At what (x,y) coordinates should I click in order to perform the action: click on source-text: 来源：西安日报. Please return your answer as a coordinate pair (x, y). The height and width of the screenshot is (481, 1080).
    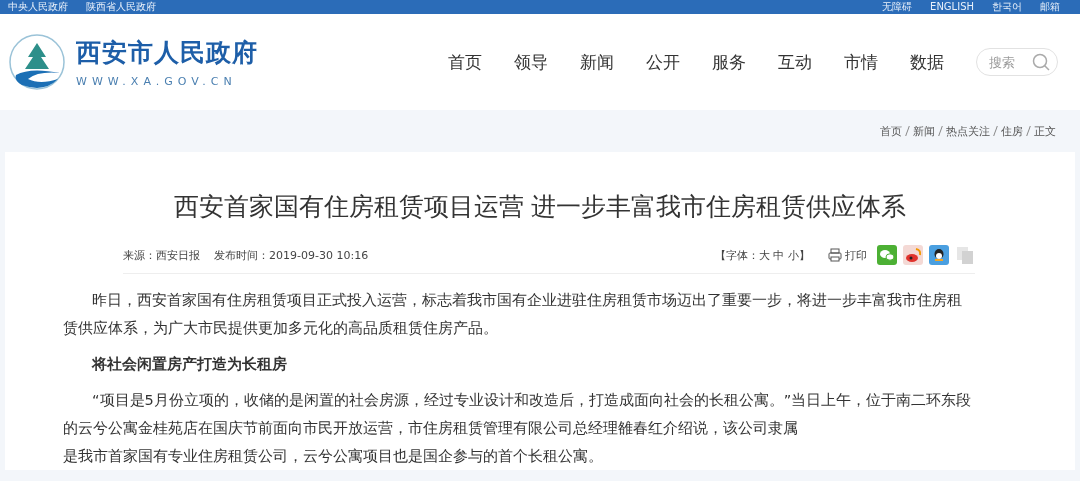
    Looking at the image, I should click on (161, 255).